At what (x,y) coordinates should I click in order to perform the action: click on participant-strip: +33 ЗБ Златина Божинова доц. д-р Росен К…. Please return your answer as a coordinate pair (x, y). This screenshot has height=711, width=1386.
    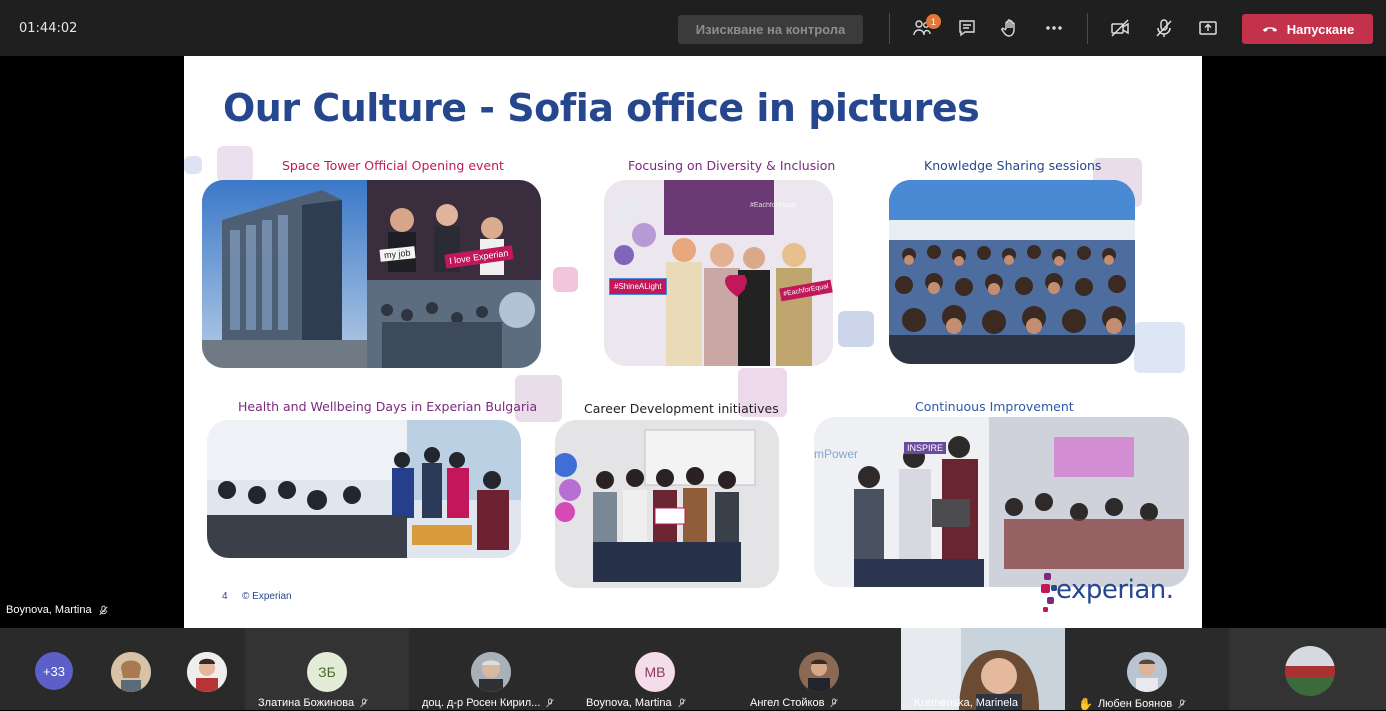
    Looking at the image, I should click on (693, 669).